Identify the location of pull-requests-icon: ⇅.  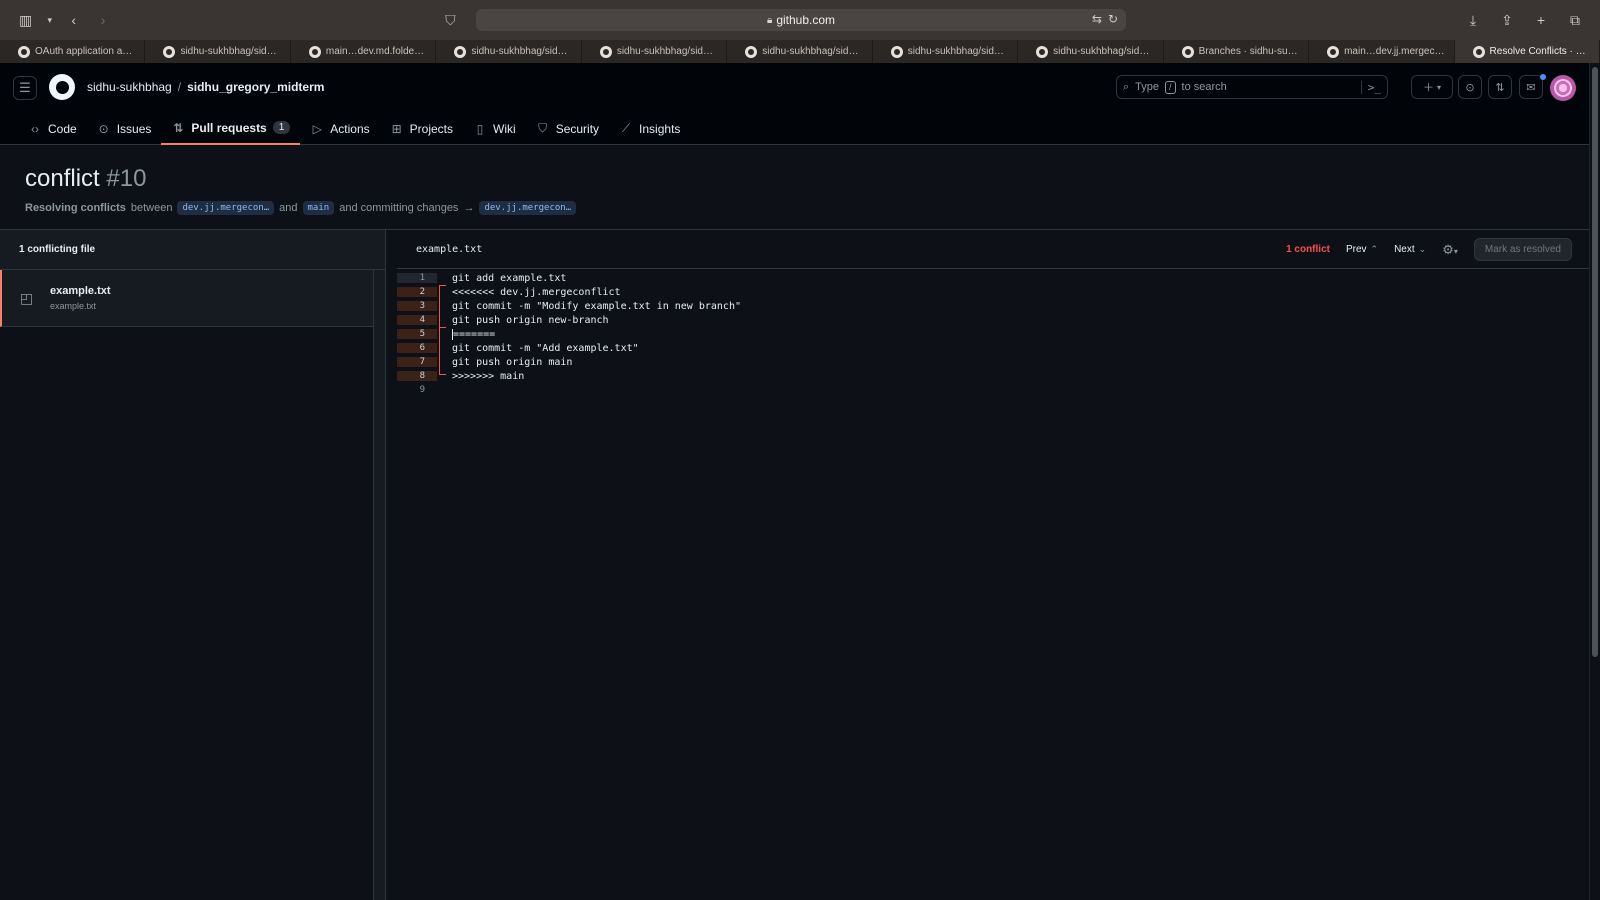
(1500, 87).